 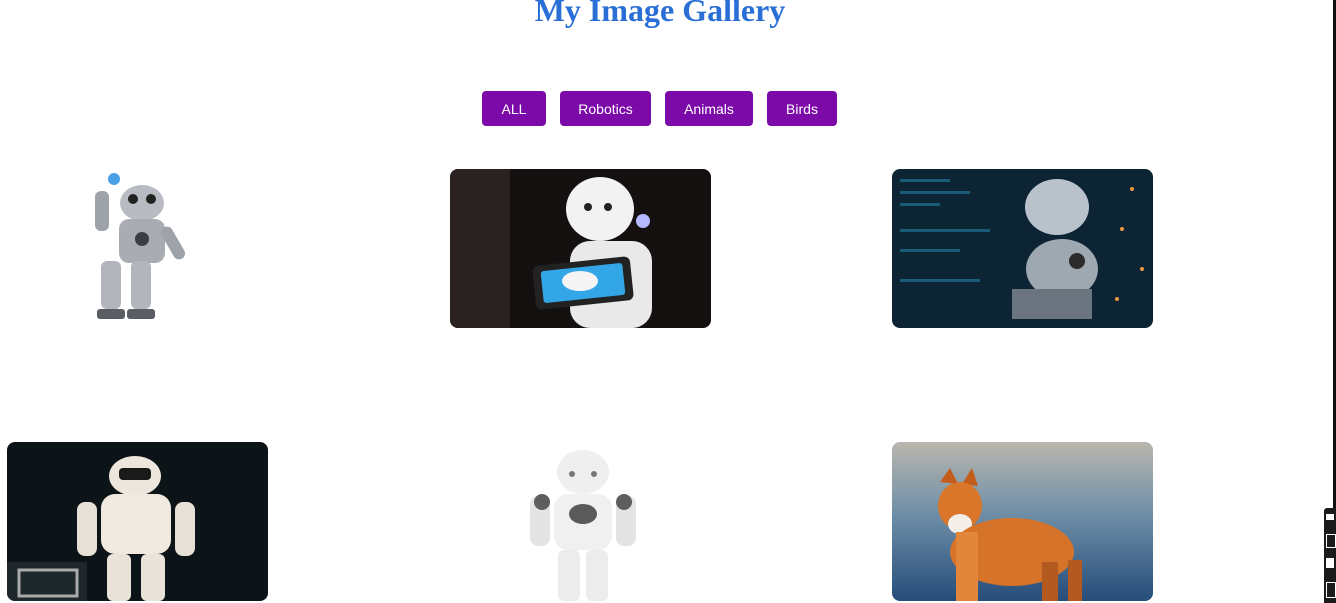 I want to click on floating-toolbar, so click(x=1330, y=555).